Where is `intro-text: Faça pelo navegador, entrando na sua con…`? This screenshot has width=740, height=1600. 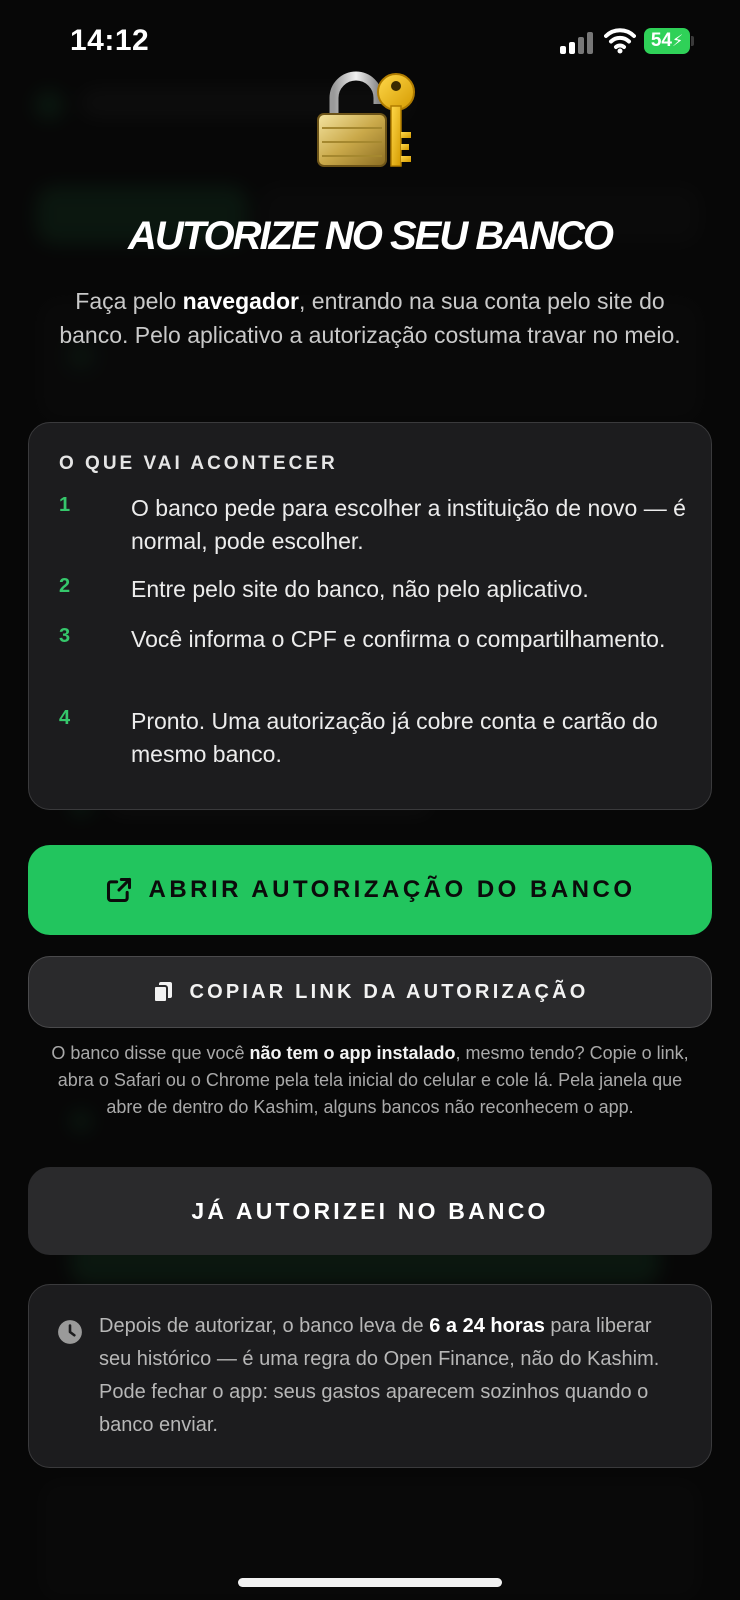
intro-text: Faça pelo navegador, entrando na sua con… is located at coordinates (370, 318).